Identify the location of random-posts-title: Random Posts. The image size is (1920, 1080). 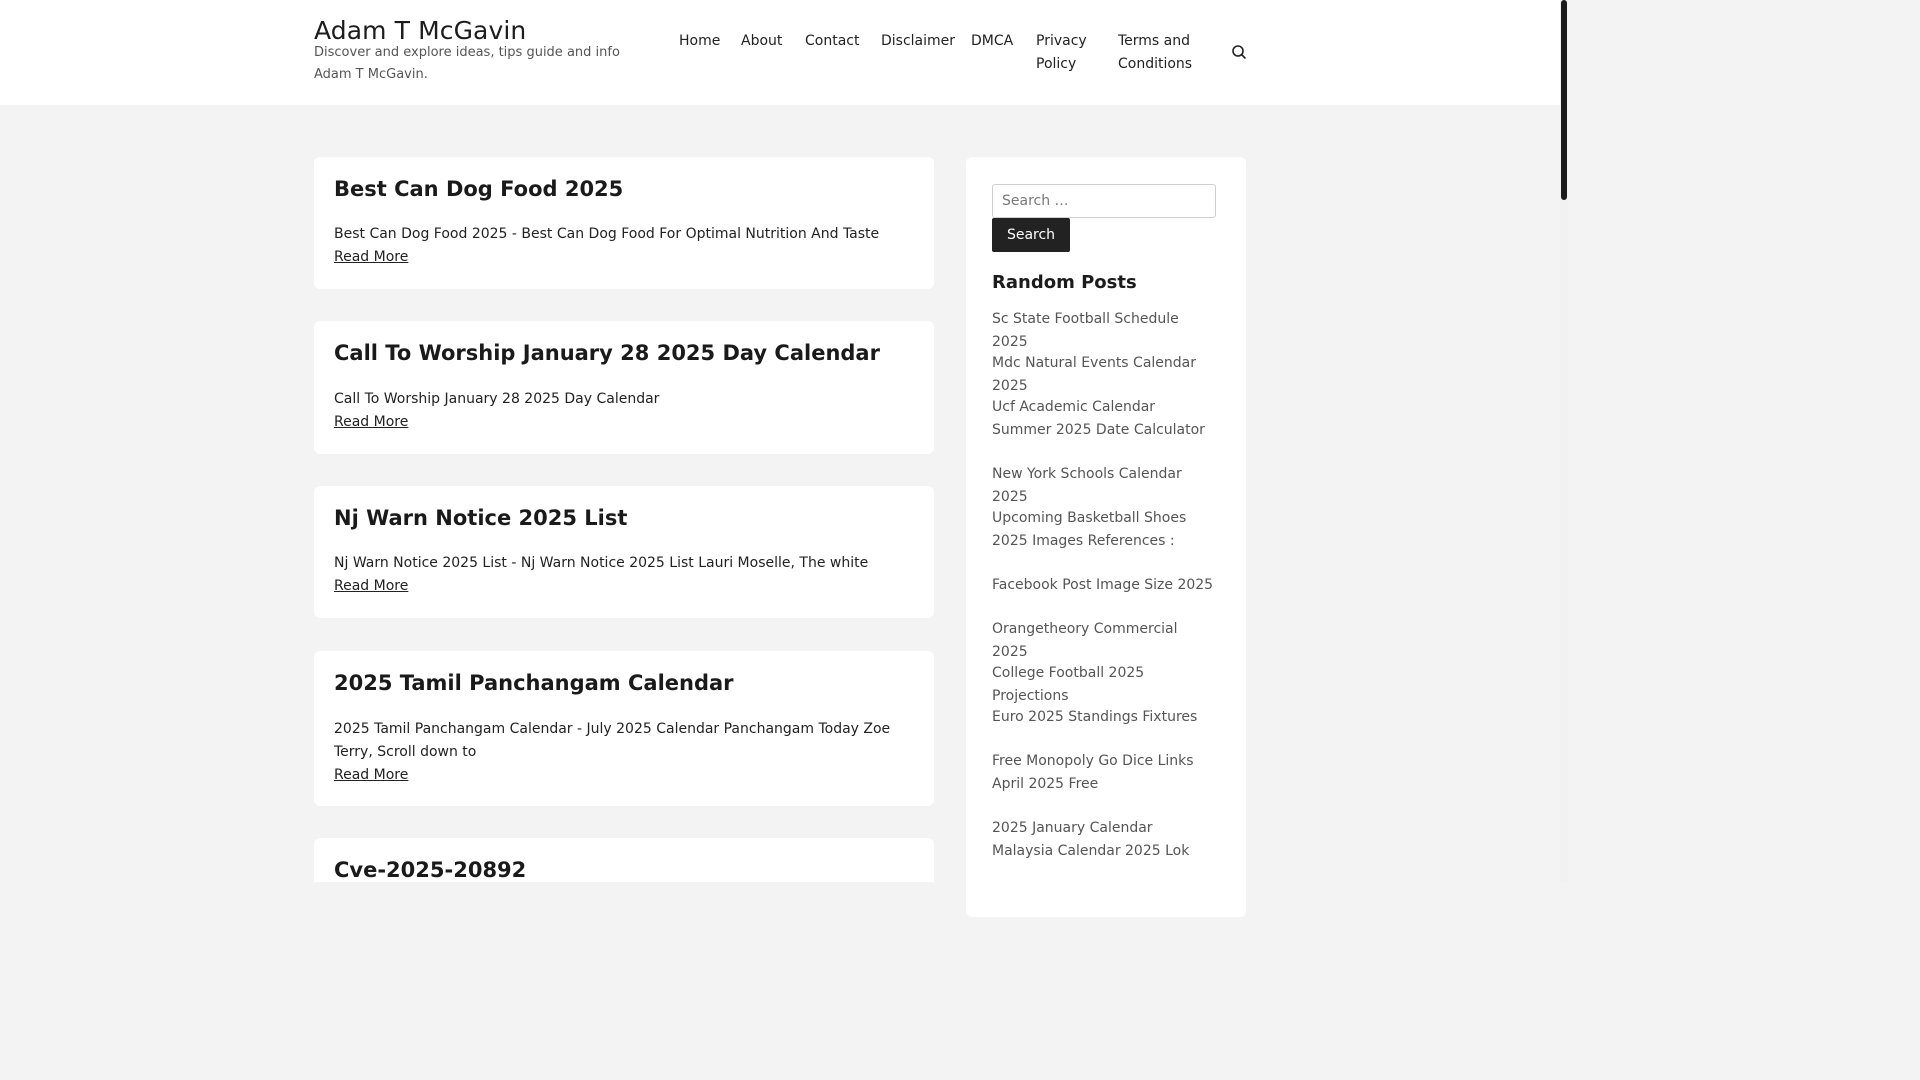
(1064, 282).